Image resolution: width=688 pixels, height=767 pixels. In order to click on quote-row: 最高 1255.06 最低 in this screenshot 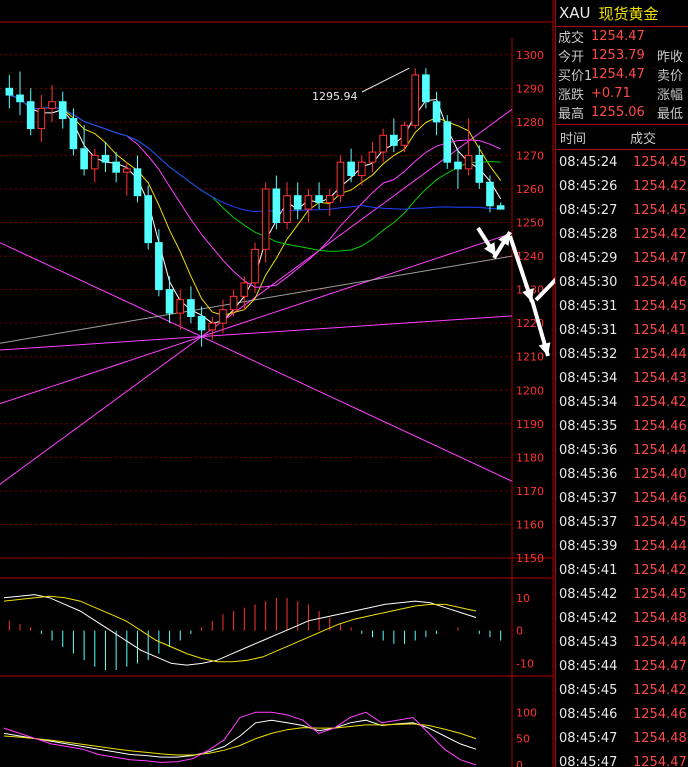, I will do `click(622, 112)`.